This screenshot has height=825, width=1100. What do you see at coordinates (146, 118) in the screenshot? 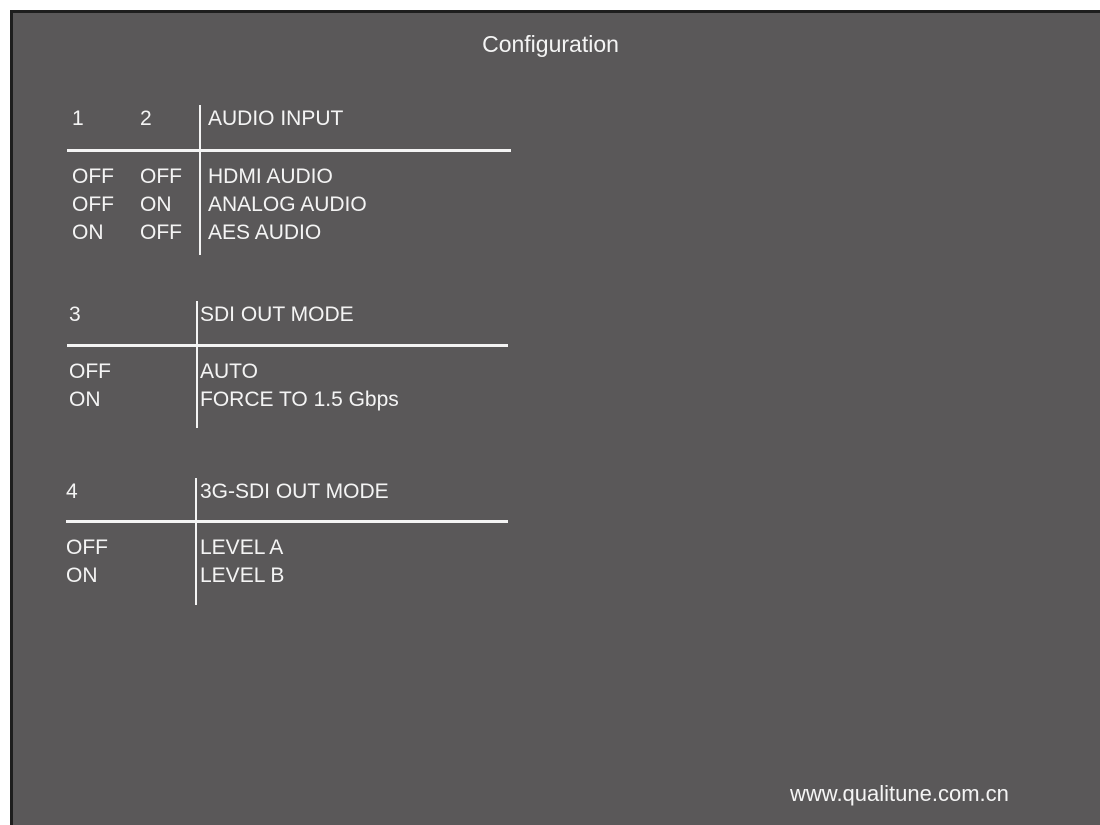
I see `switch-2-header: 2` at bounding box center [146, 118].